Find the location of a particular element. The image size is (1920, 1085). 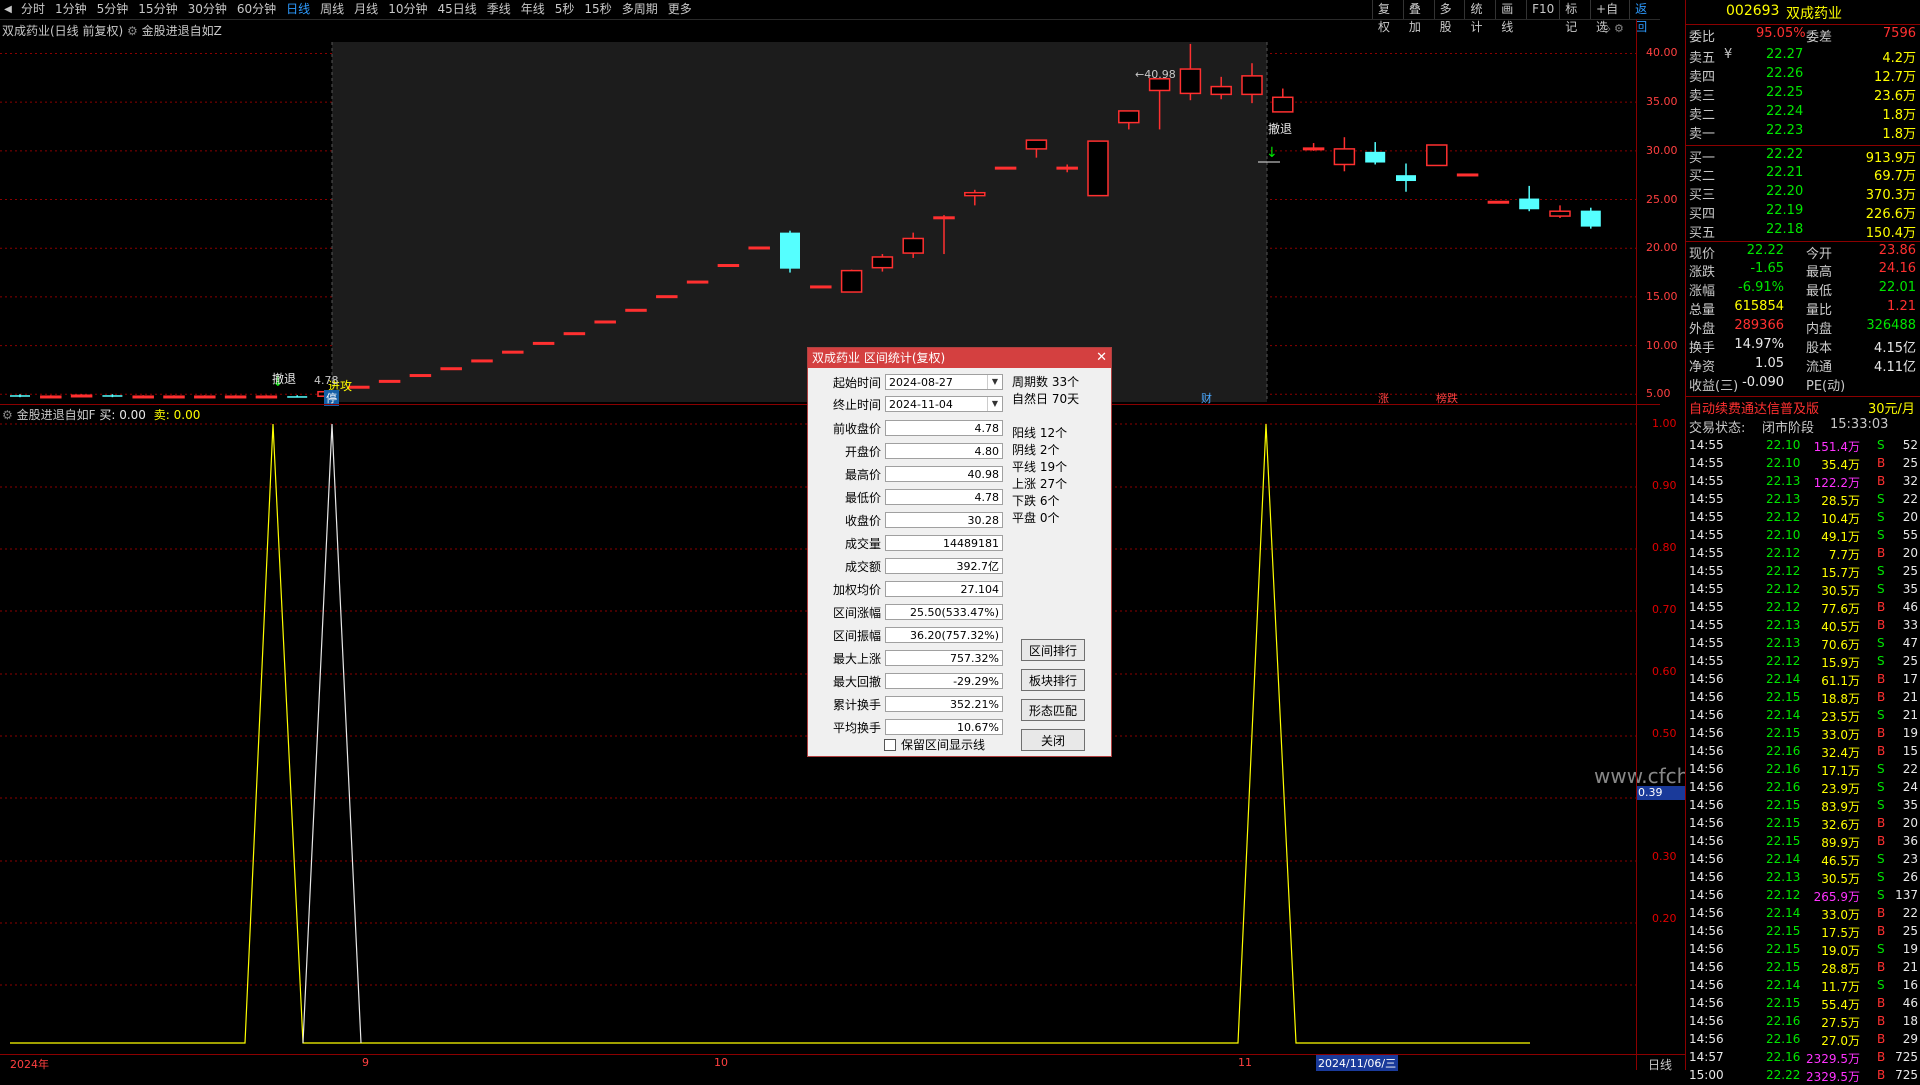

stat-value: 392.7亿 is located at coordinates (944, 566).